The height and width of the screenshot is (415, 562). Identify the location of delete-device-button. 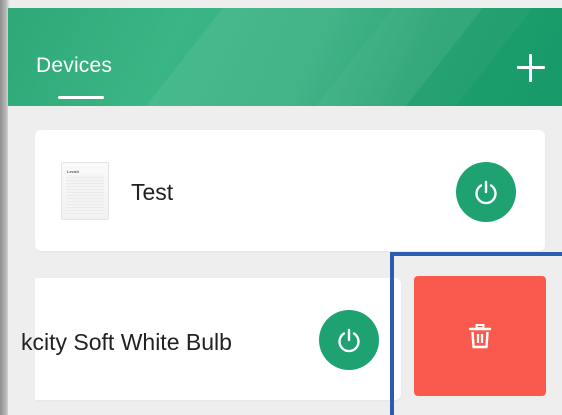
(480, 336).